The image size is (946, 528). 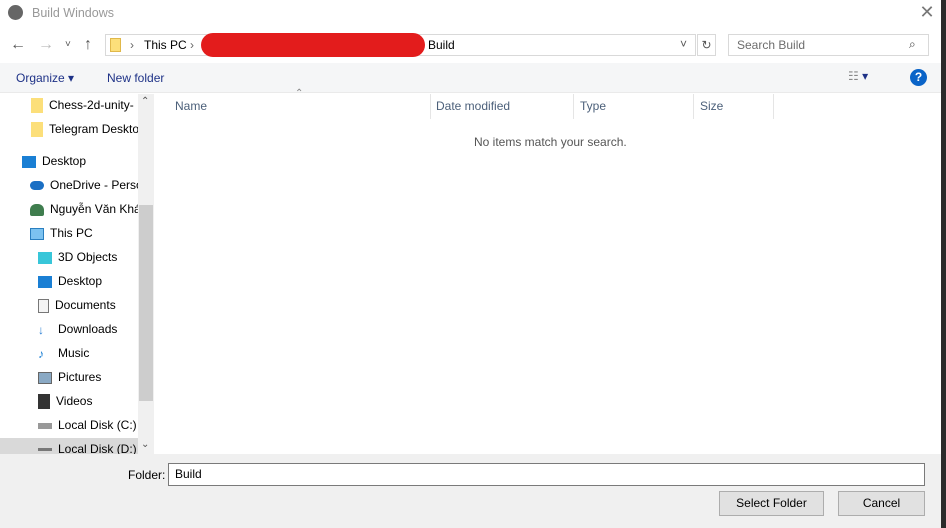 I want to click on chevron-down-icon: ˅, so click(x=683, y=44).